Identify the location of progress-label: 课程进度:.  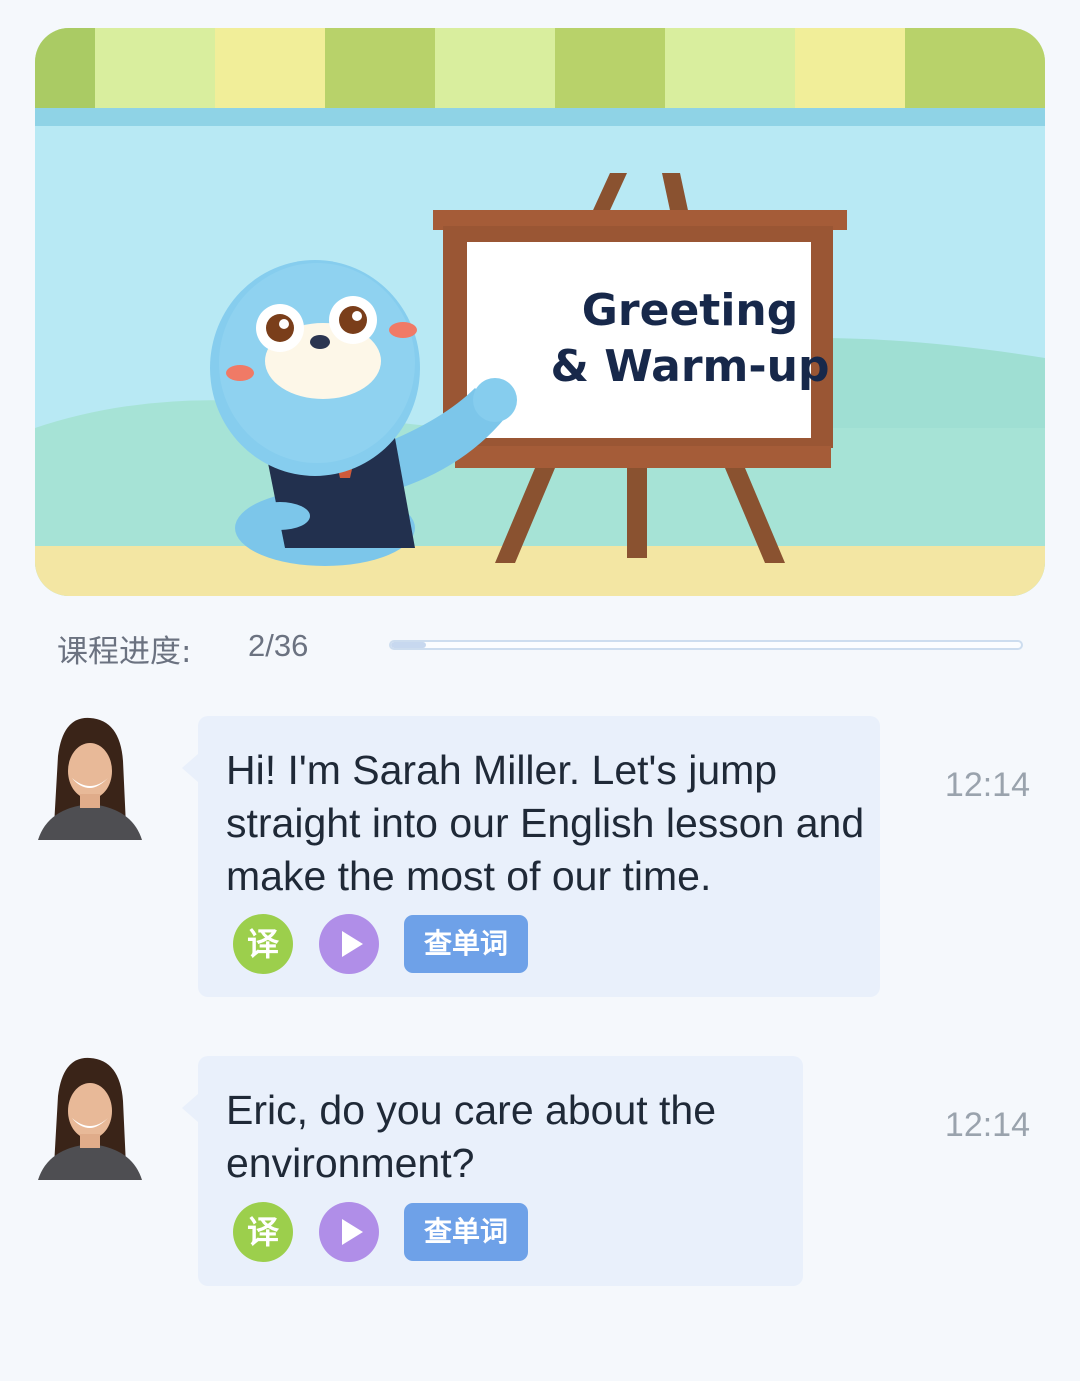
(124, 652).